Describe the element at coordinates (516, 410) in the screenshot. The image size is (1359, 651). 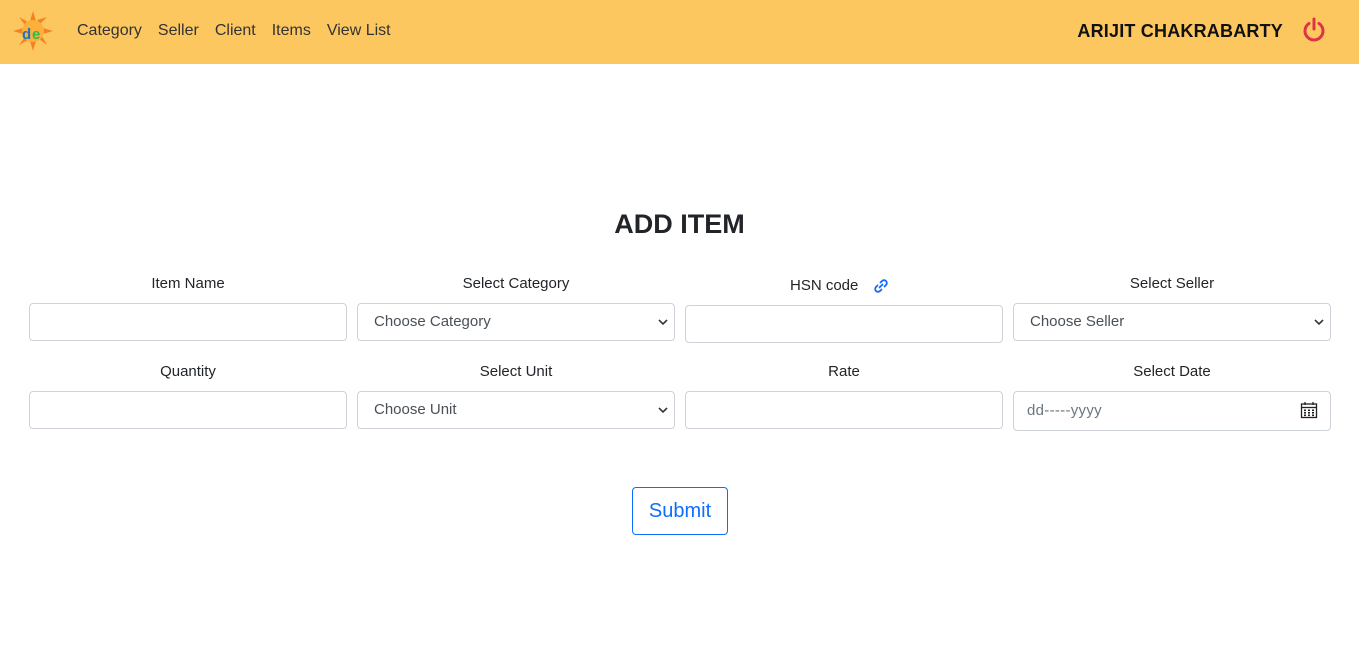
I see `unit-select: Choose Unit` at that location.